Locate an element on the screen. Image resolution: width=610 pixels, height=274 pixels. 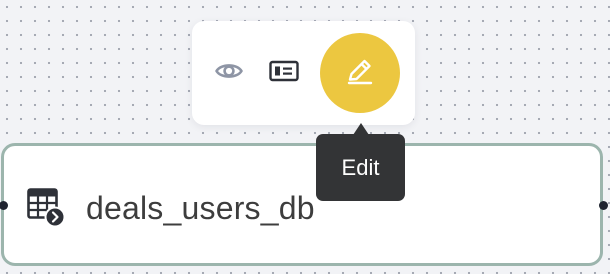
node-title: deals_users_db is located at coordinates (200, 208).